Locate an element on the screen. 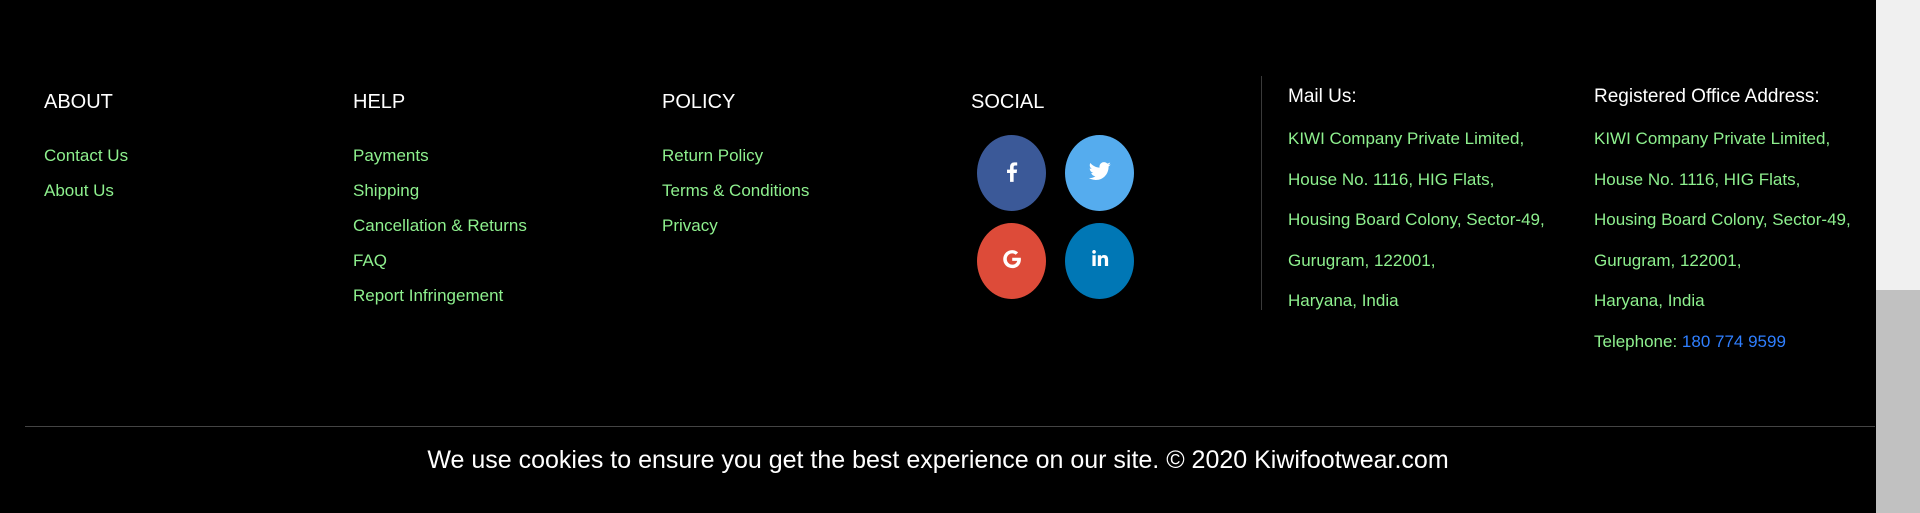  about-column: ABOUT Contact Us About Us is located at coordinates (86, 149).